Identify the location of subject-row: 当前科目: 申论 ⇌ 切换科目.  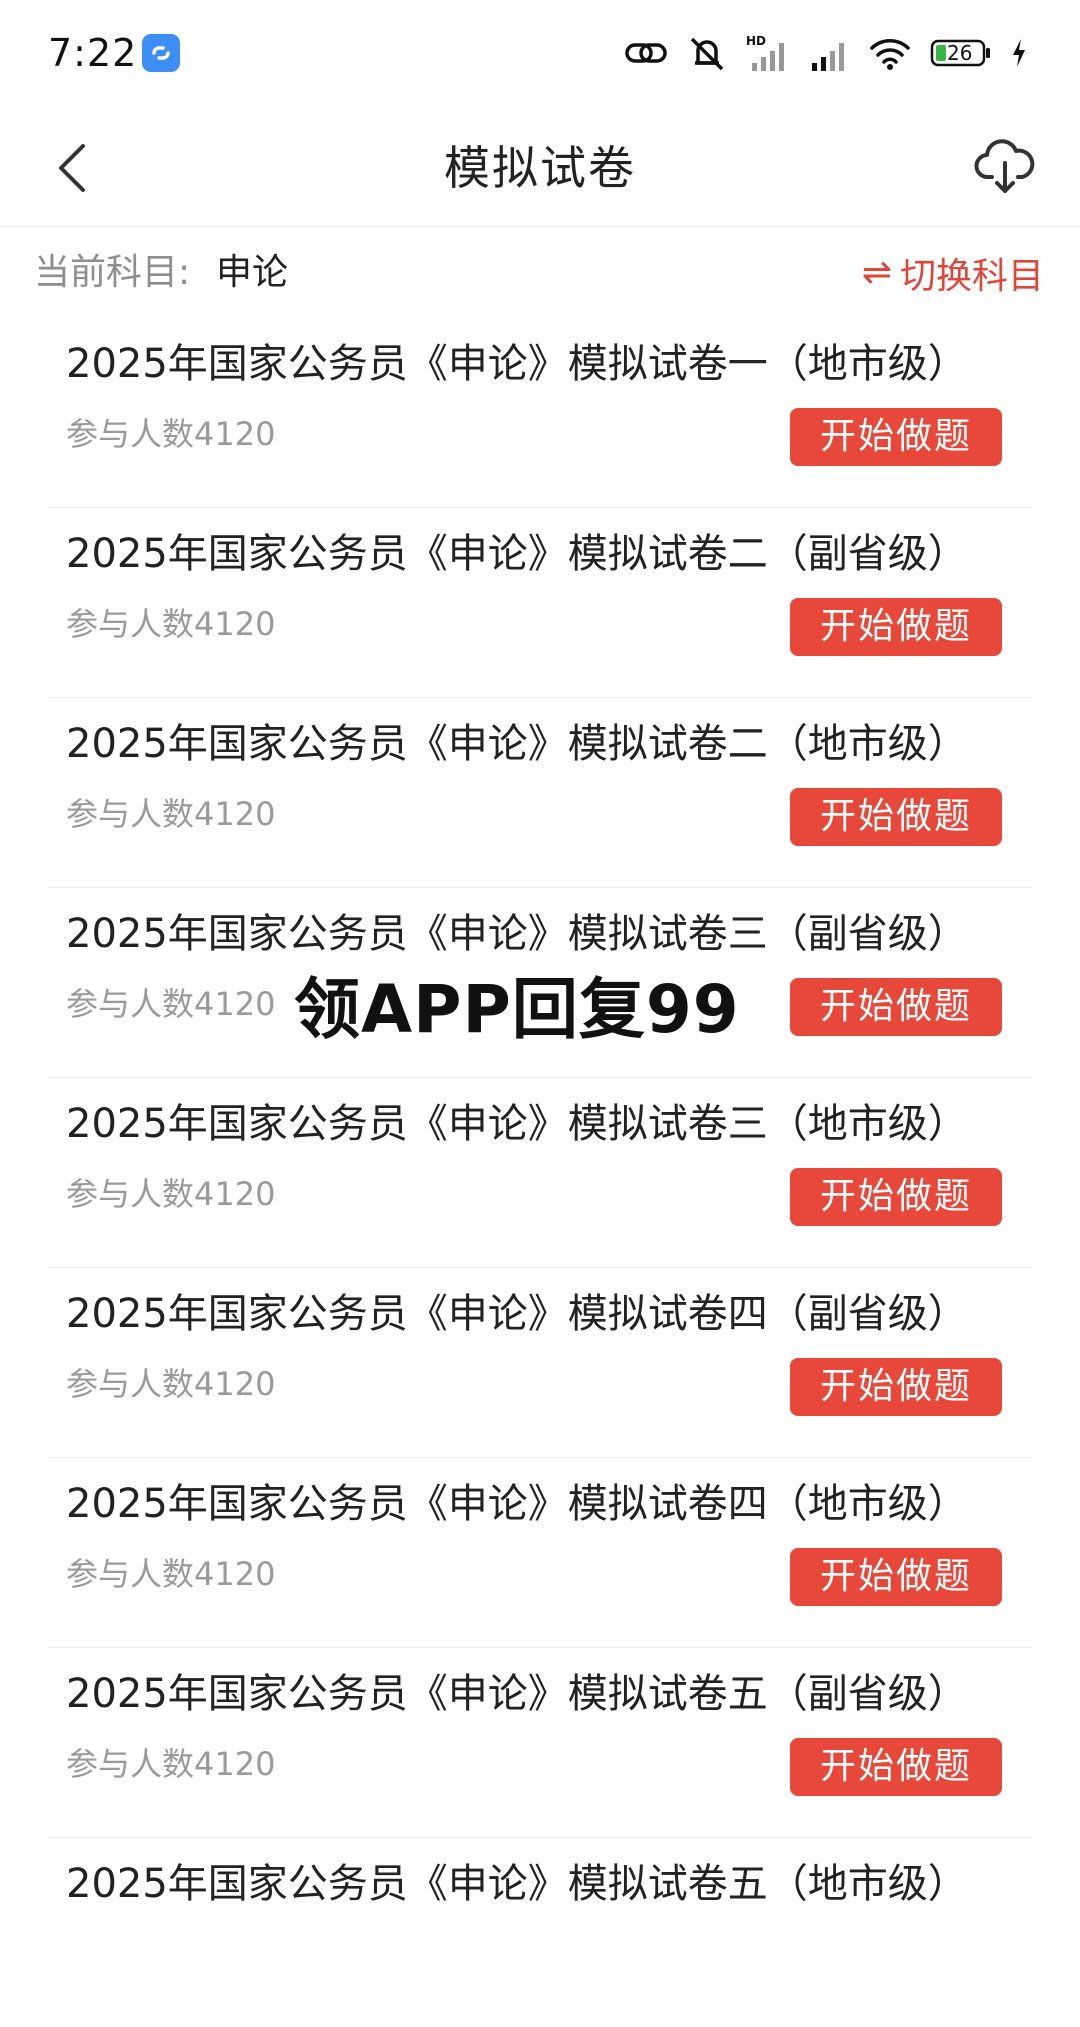
(540, 273).